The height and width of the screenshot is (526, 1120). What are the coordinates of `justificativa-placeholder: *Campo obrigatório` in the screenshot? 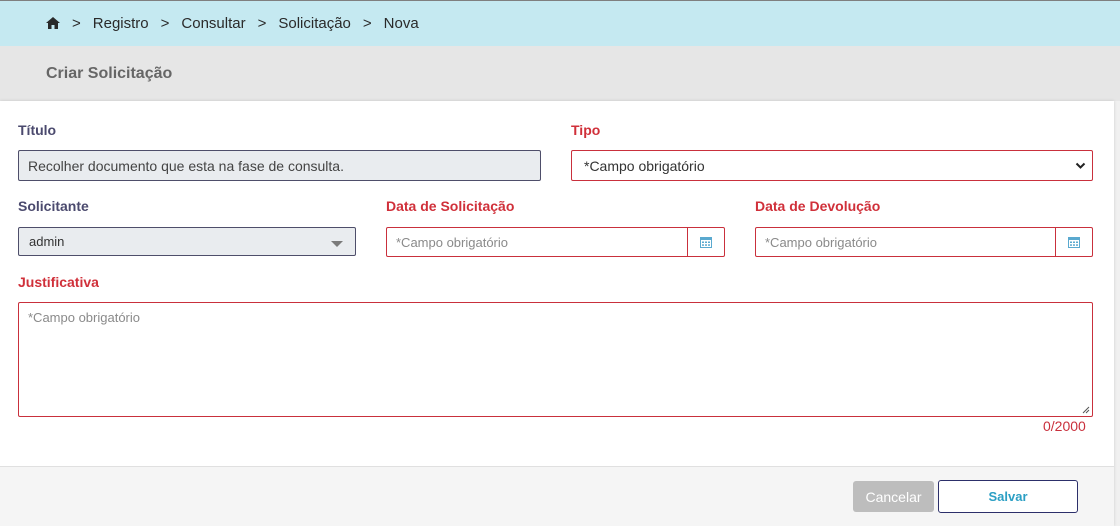 It's located at (84, 317).